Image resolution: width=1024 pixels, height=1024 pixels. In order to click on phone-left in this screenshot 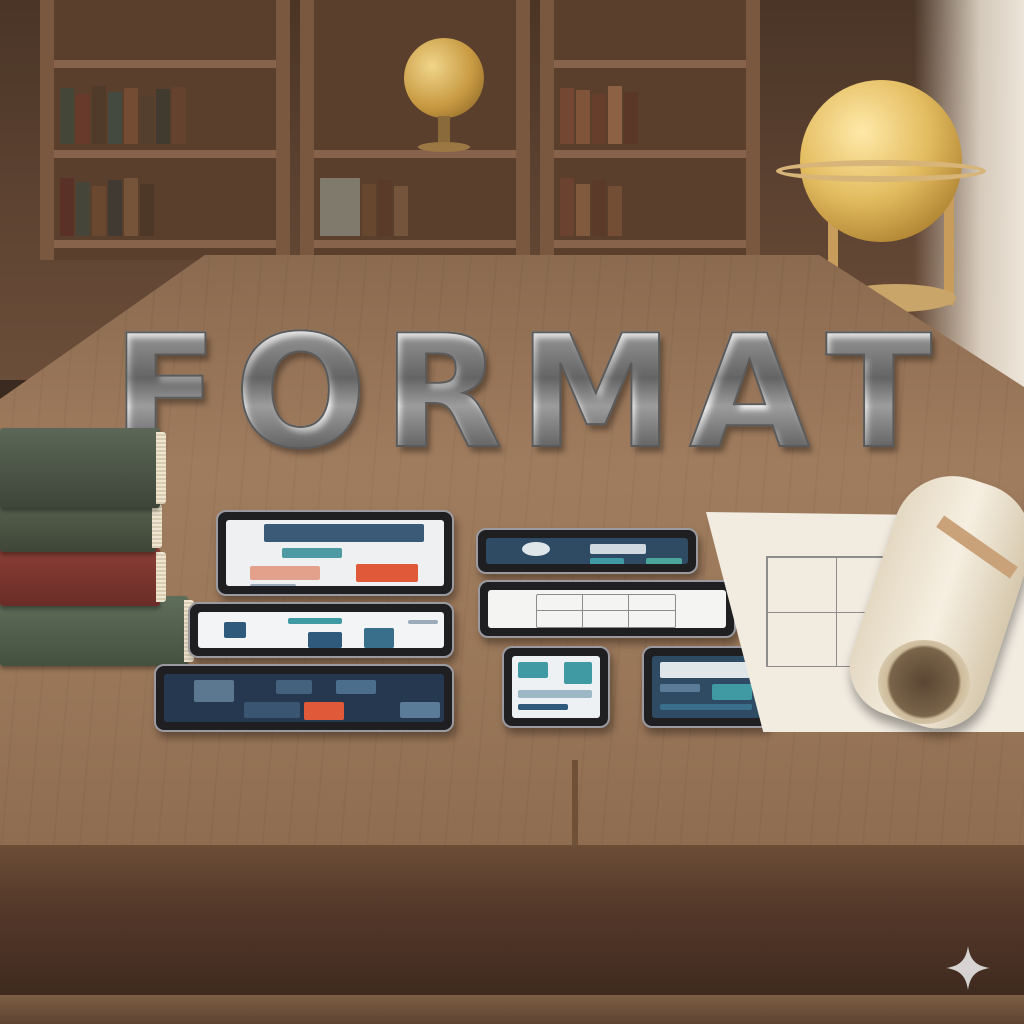, I will do `click(556, 687)`.